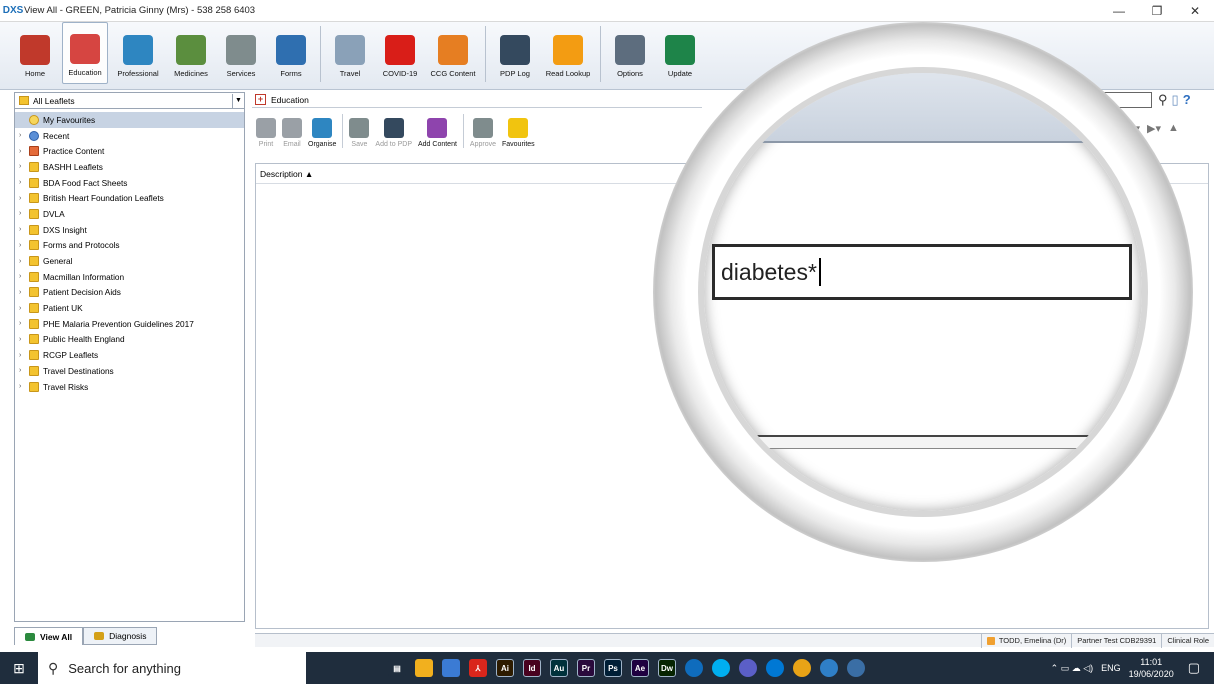  I want to click on tree-item: › General, so click(129, 261).